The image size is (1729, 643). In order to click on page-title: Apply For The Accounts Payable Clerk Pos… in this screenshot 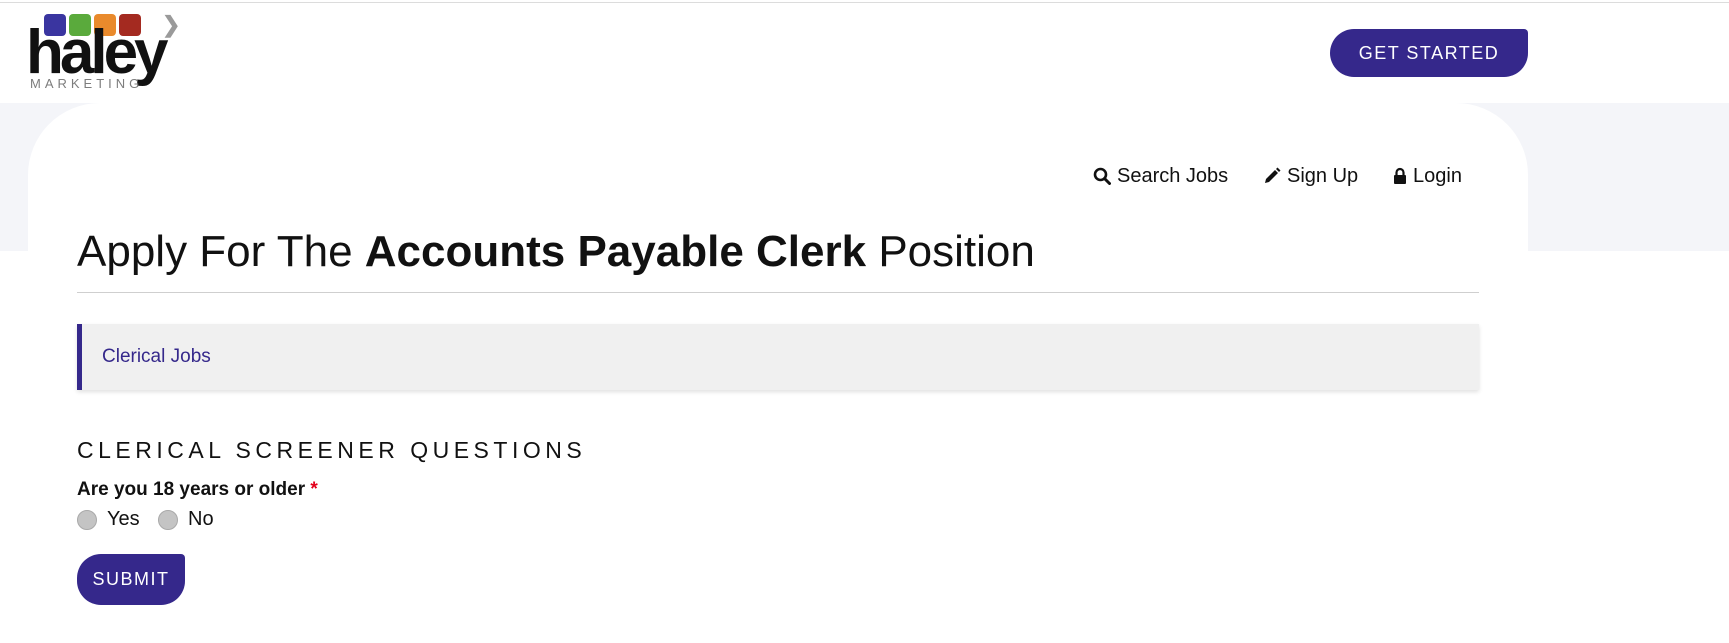, I will do `click(556, 252)`.